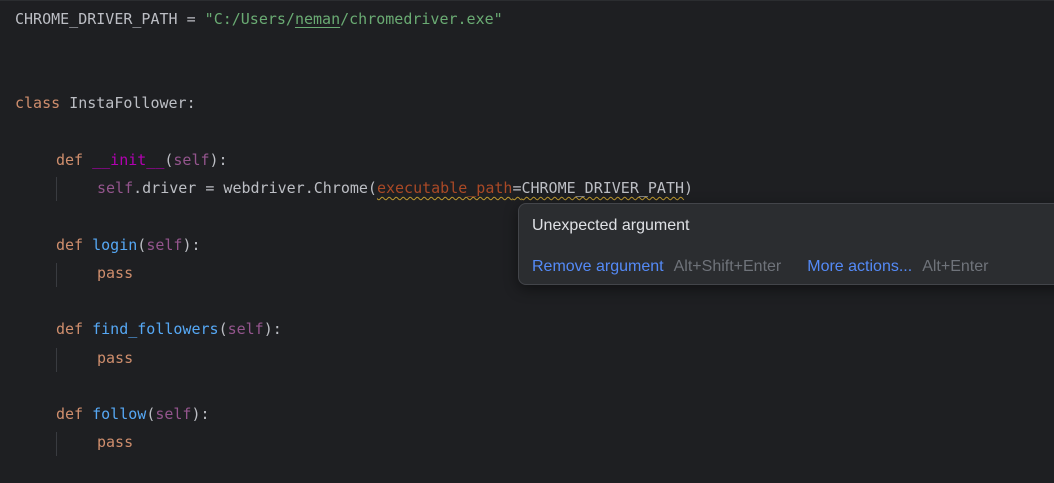  Describe the element at coordinates (191, 19) in the screenshot. I see `assign-op: =` at that location.